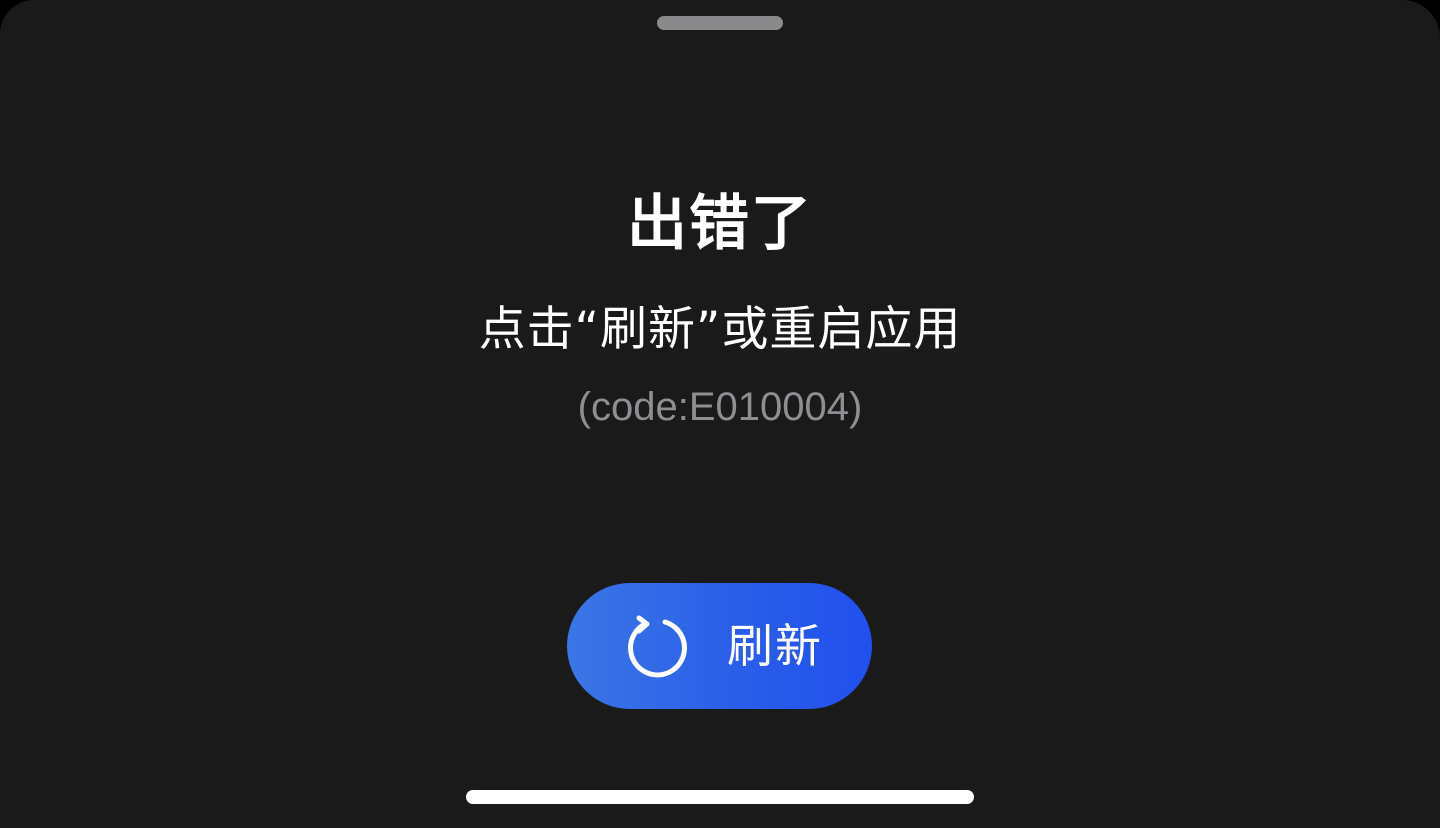  Describe the element at coordinates (719, 646) in the screenshot. I see `refresh-button: 刷新` at that location.